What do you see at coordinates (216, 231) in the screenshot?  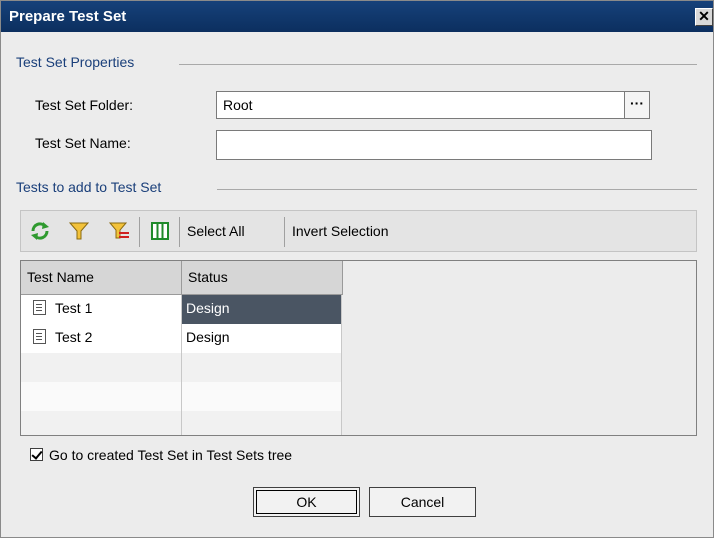 I see `select-all-button: Select All` at bounding box center [216, 231].